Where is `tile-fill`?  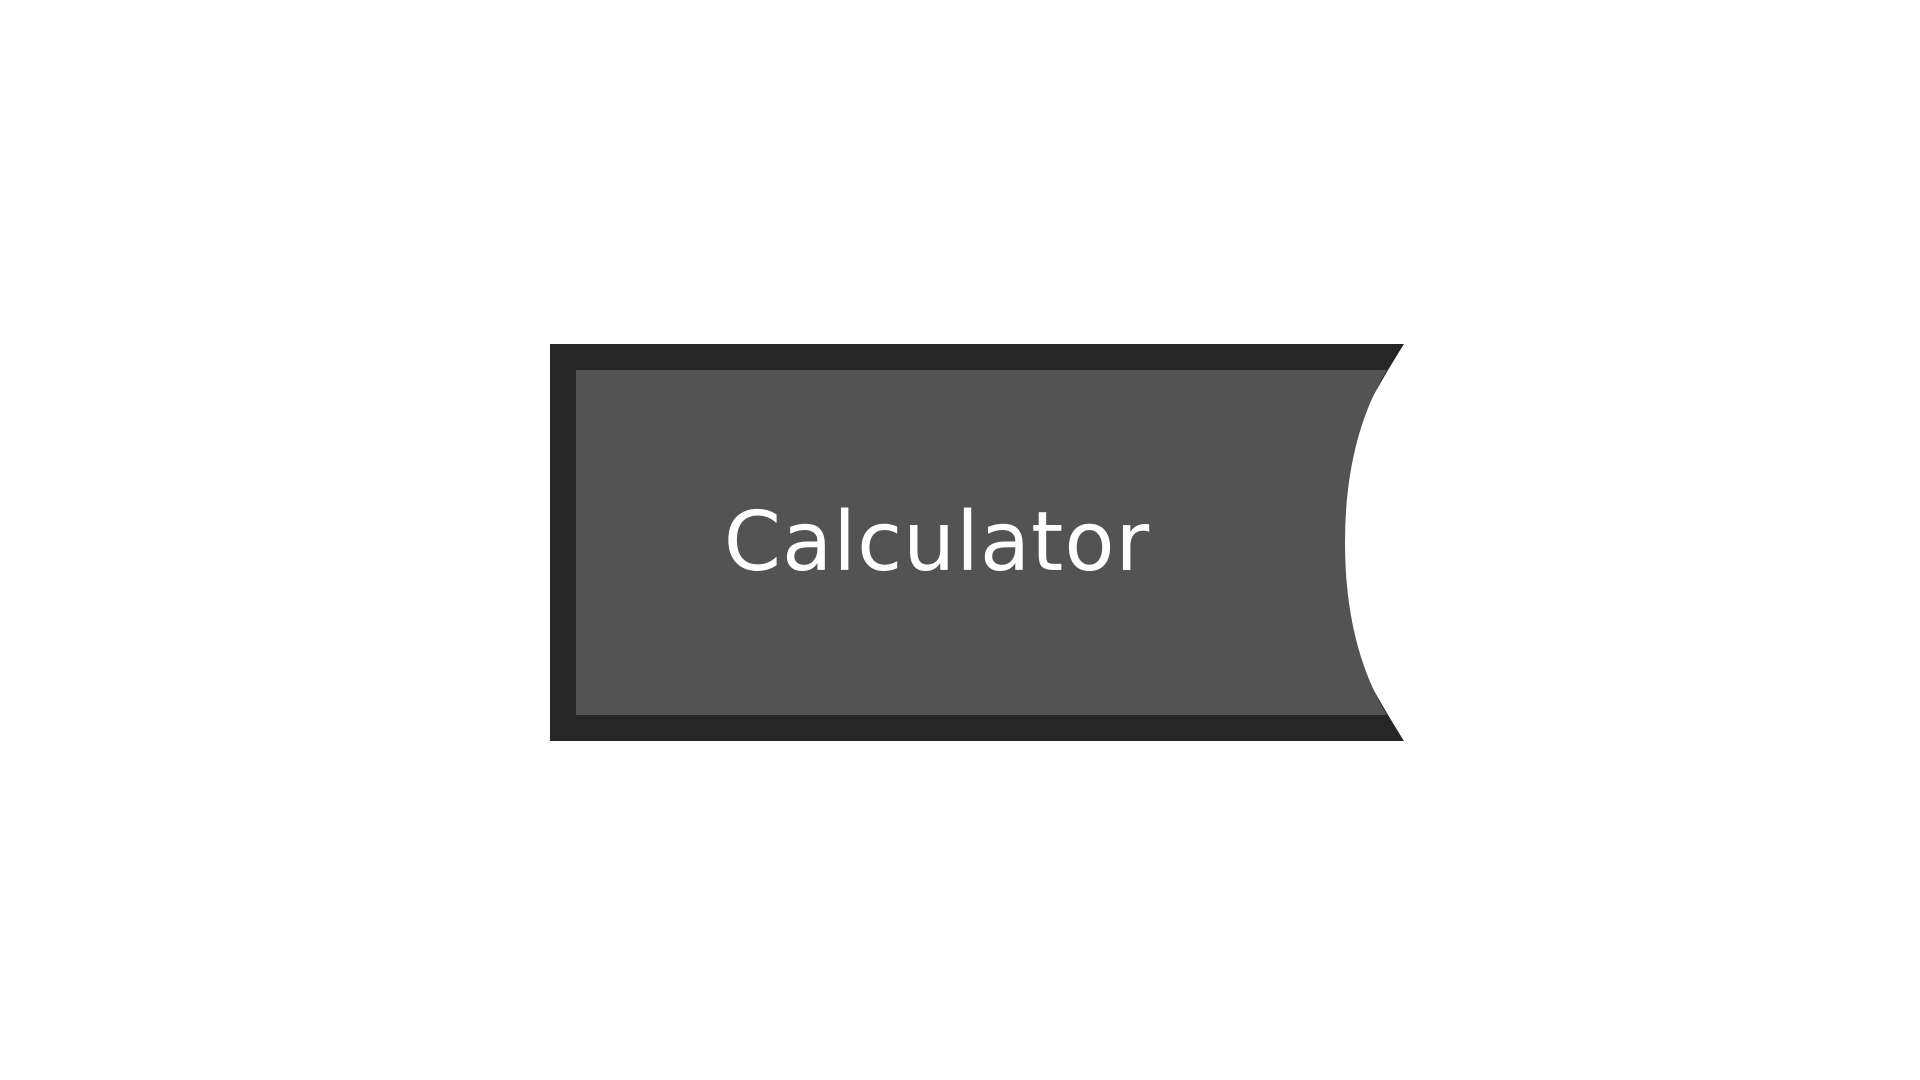
tile-fill is located at coordinates (981, 542).